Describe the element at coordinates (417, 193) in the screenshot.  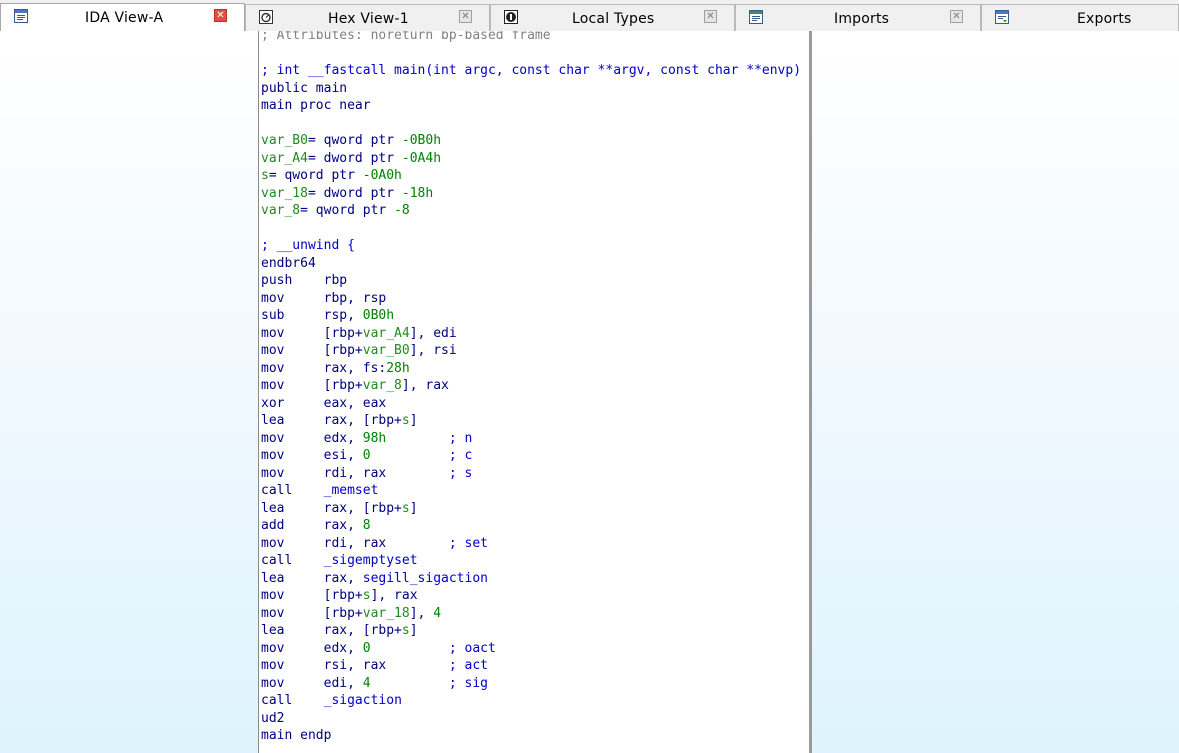
I see `disasm-token: -18h` at that location.